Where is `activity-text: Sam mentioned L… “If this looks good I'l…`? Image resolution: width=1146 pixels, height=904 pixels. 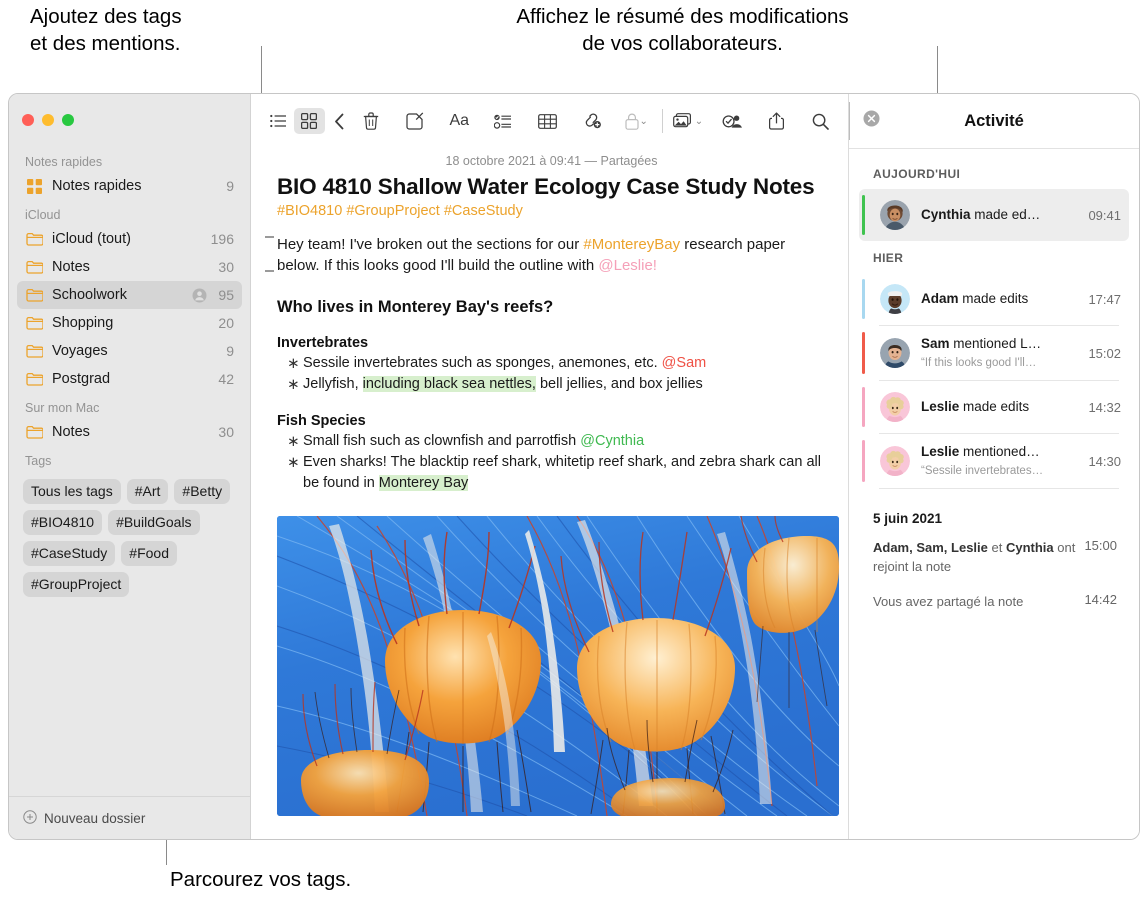
activity-text: Sam mentioned L… “If this looks good I'l… is located at coordinates (1000, 353).